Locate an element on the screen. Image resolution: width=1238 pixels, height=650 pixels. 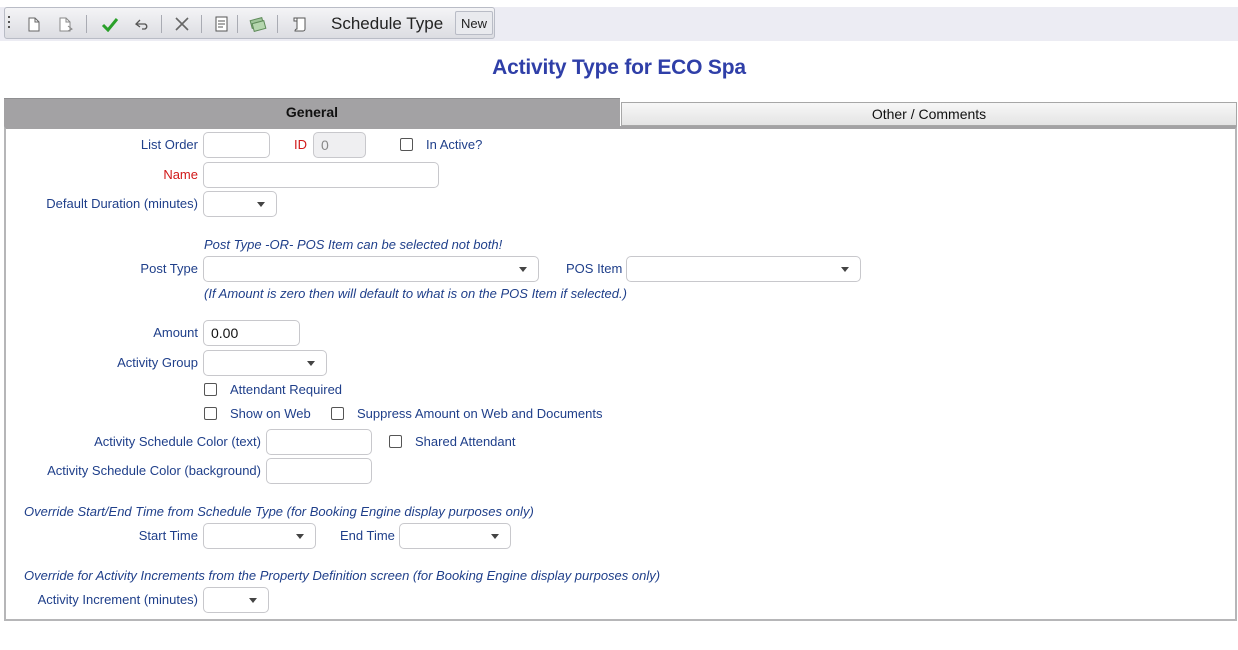
activity-group-select is located at coordinates (265, 363).